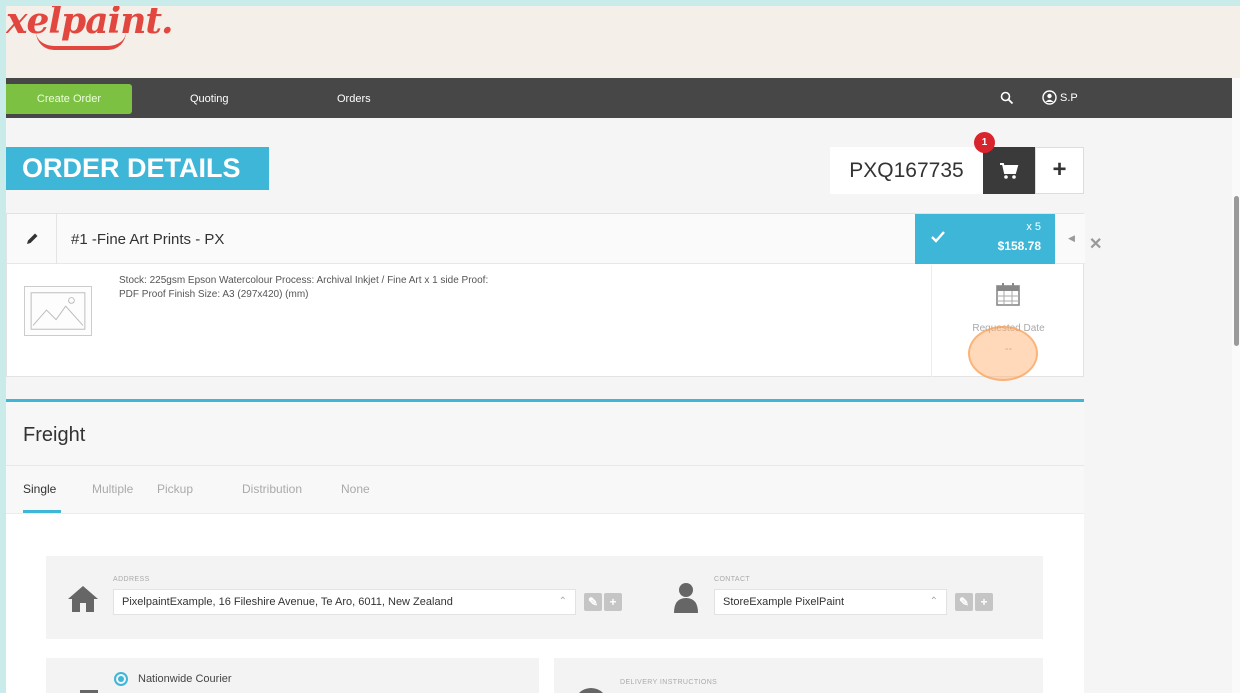 The height and width of the screenshot is (693, 1240). Describe the element at coordinates (784, 602) in the screenshot. I see `contact-value: StoreExample PixelPaint` at that location.